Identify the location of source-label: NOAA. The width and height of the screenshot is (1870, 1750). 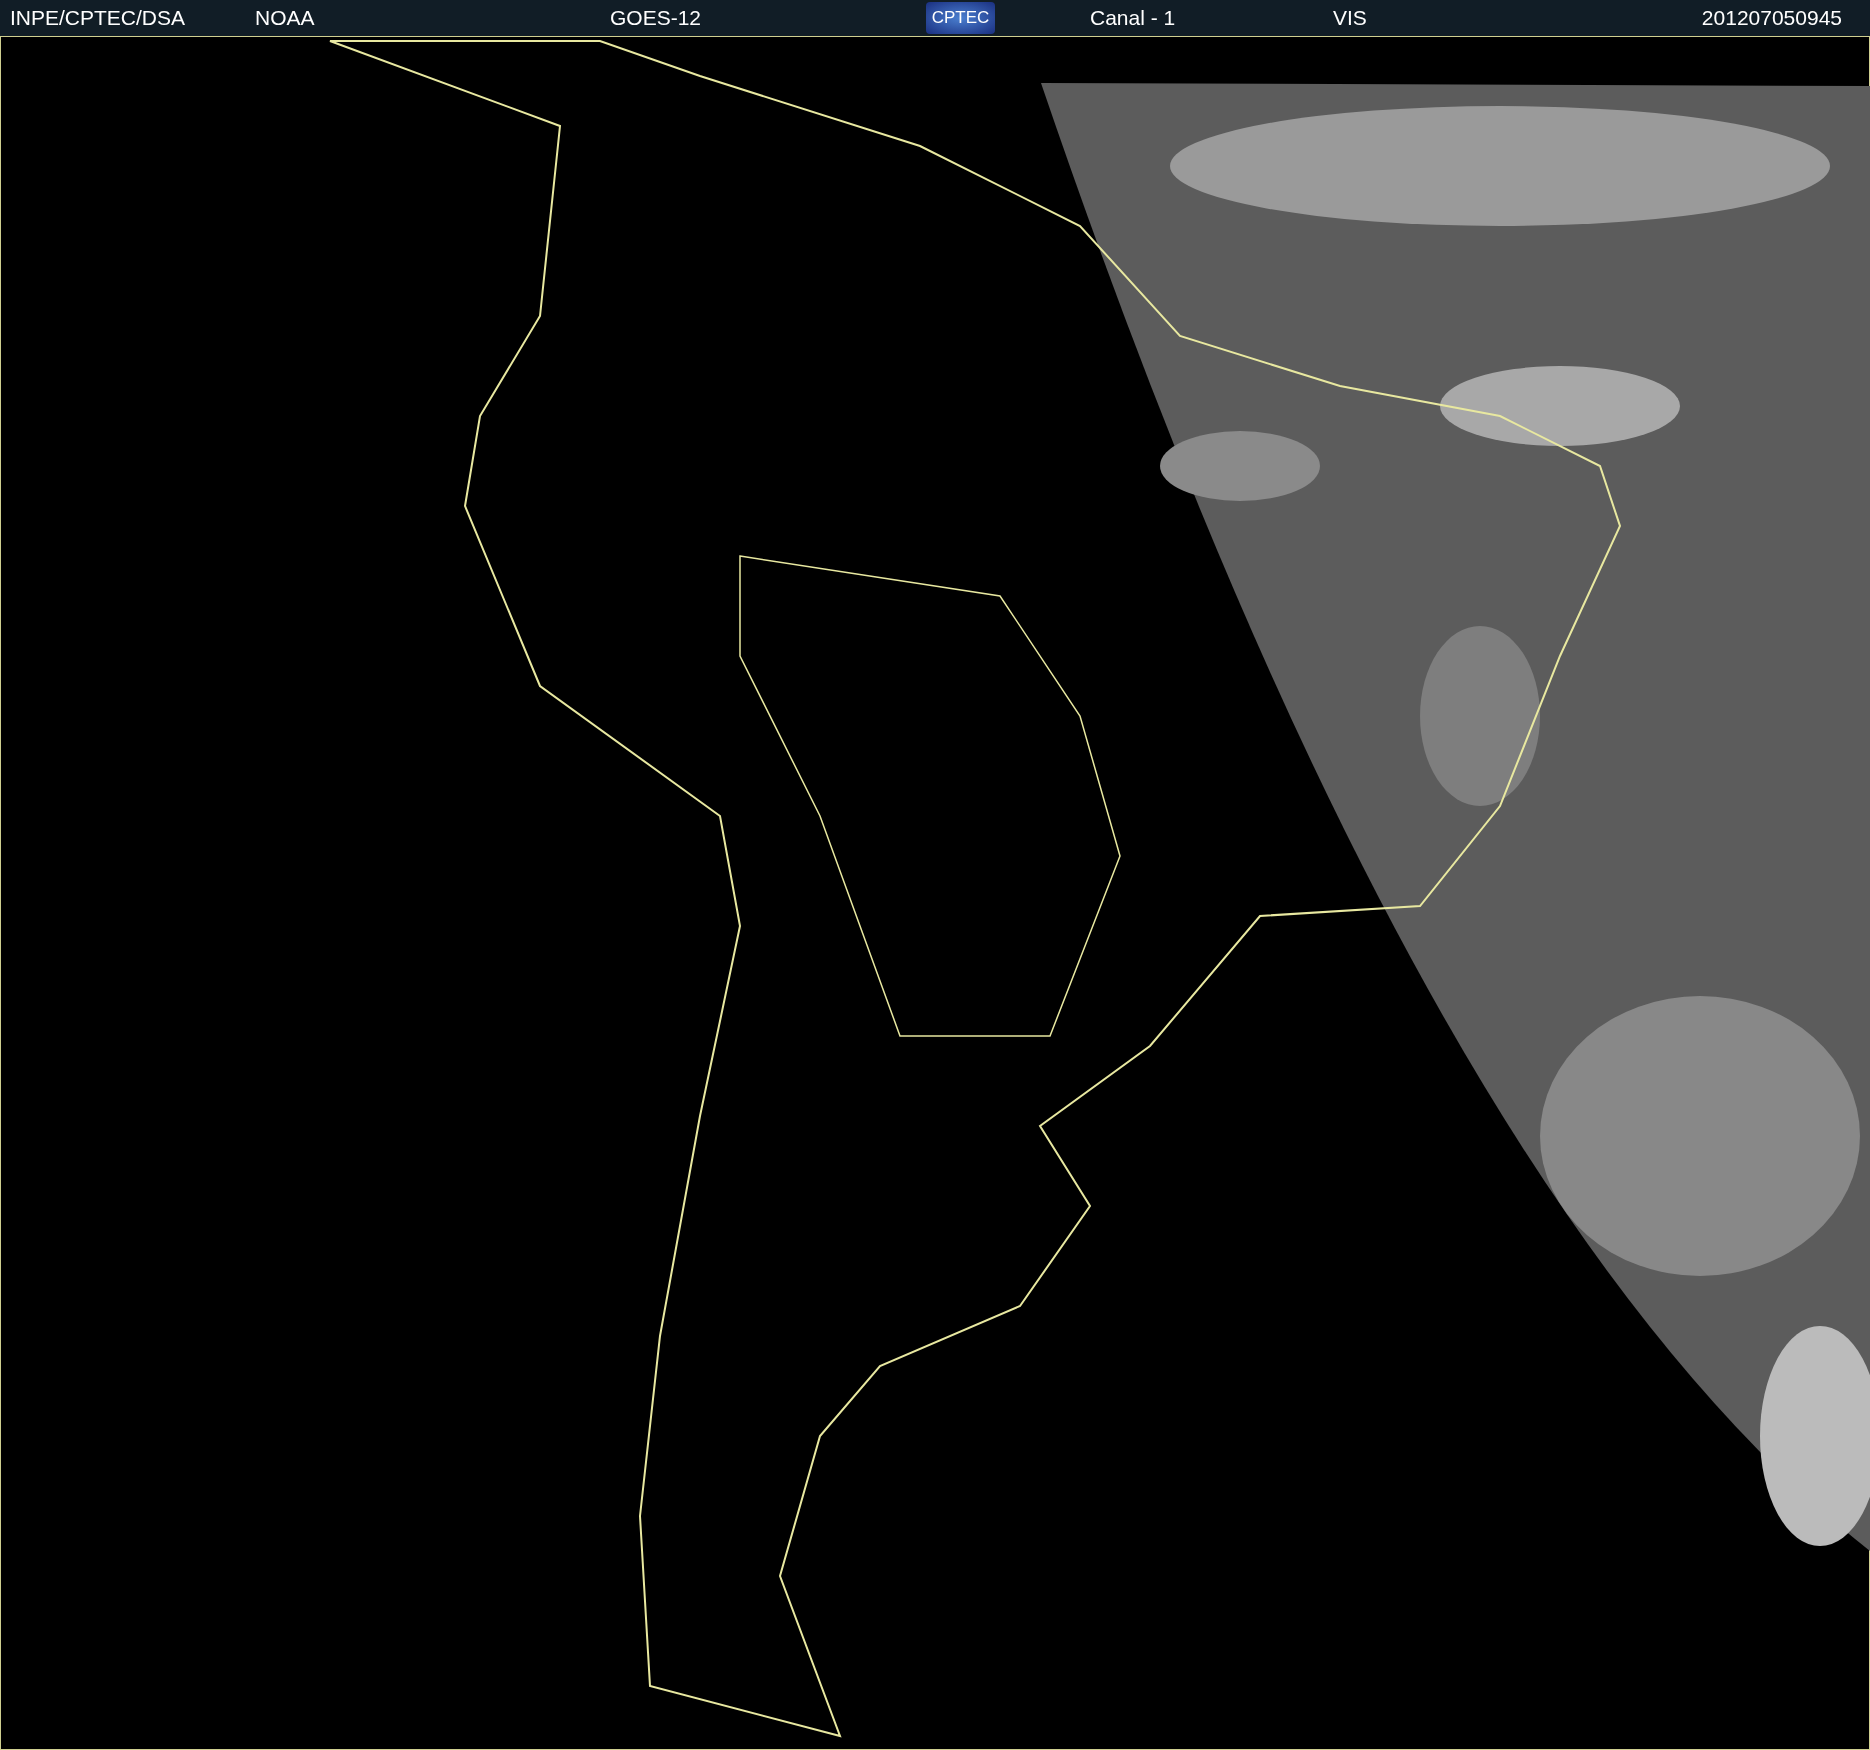
(285, 18).